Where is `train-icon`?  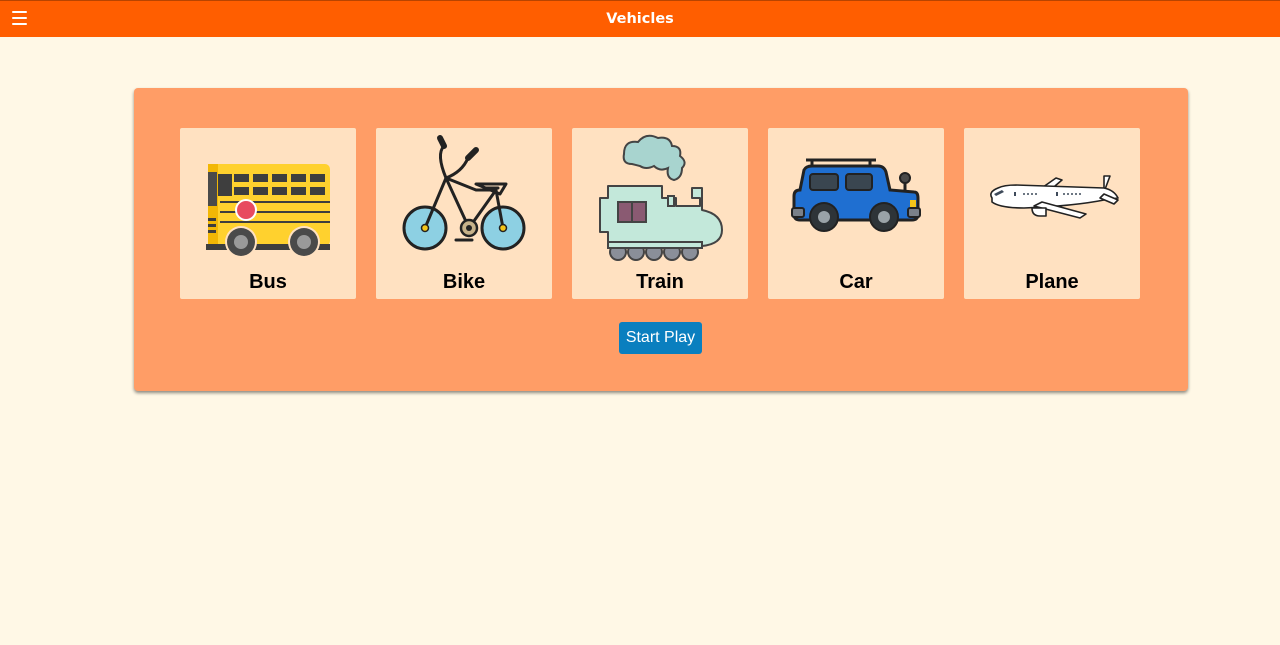
train-icon is located at coordinates (661, 197).